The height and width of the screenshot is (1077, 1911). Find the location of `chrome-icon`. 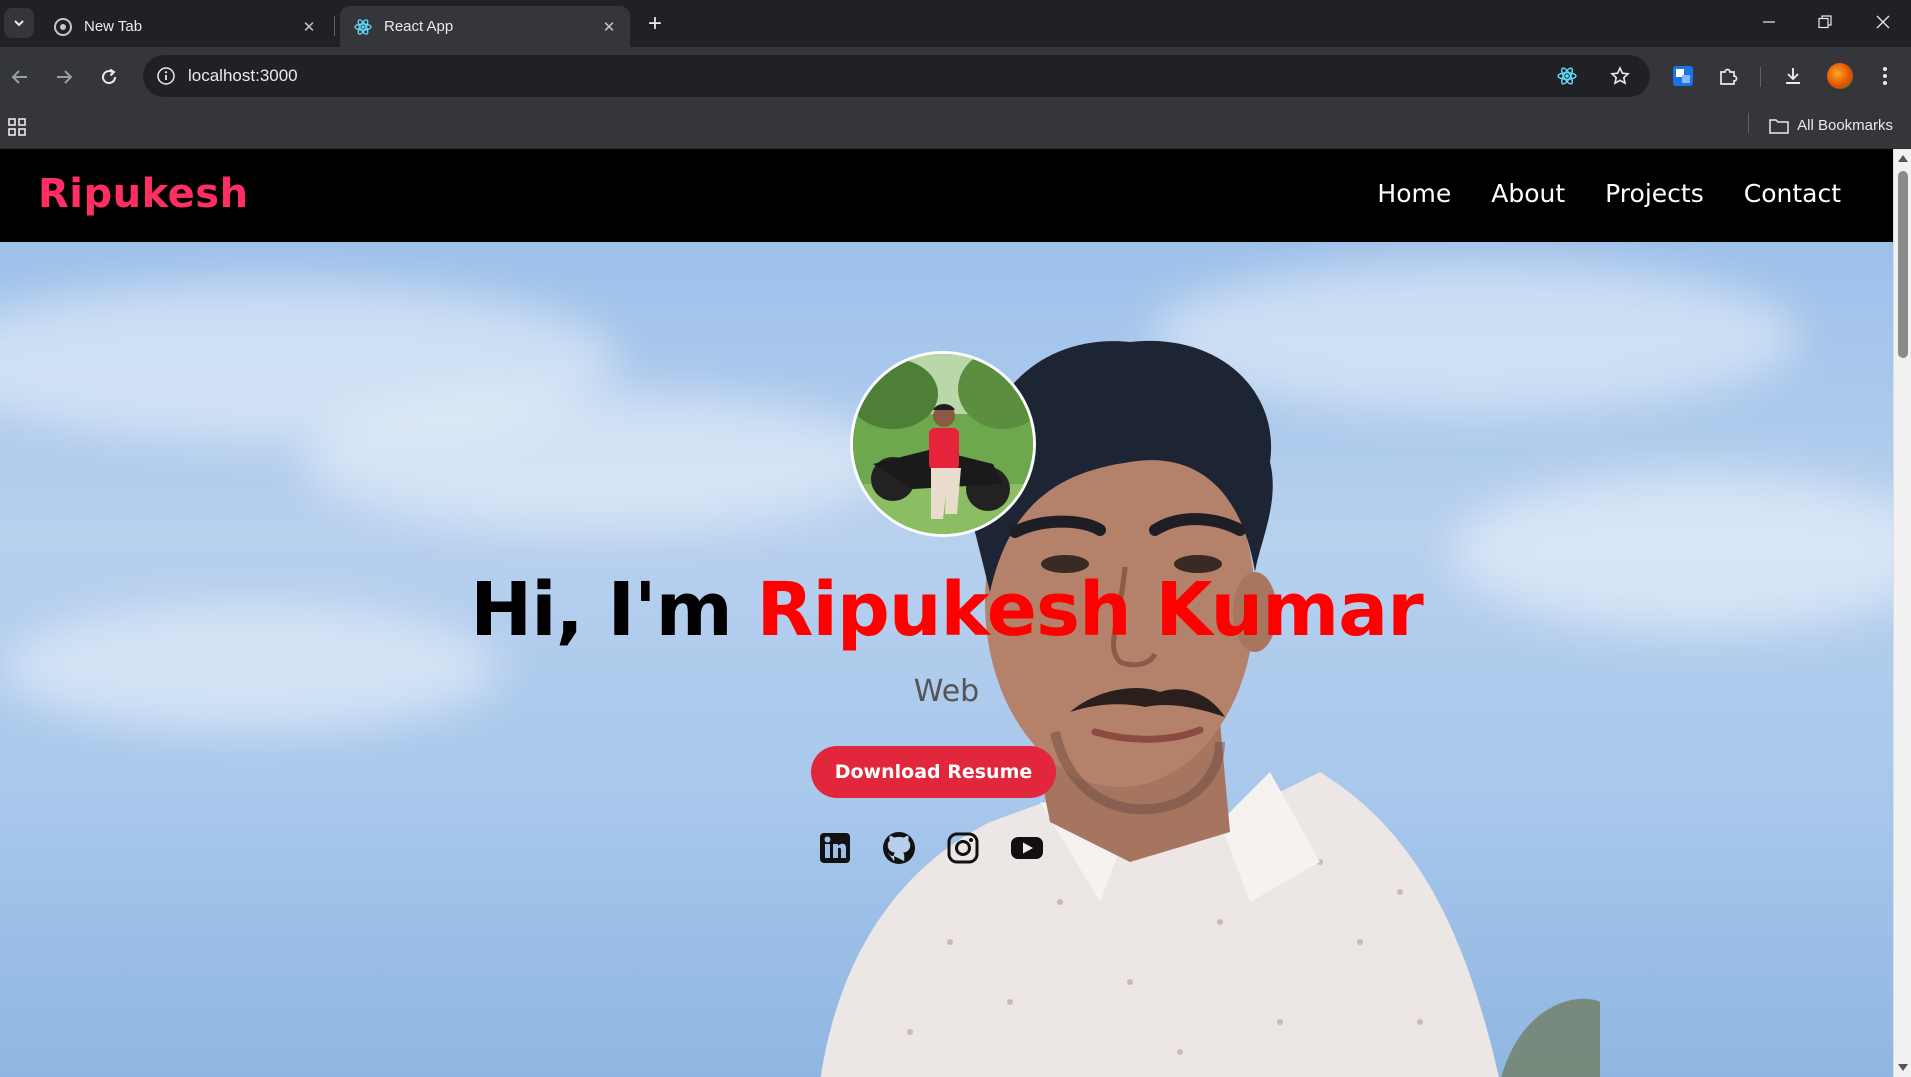

chrome-icon is located at coordinates (63, 26).